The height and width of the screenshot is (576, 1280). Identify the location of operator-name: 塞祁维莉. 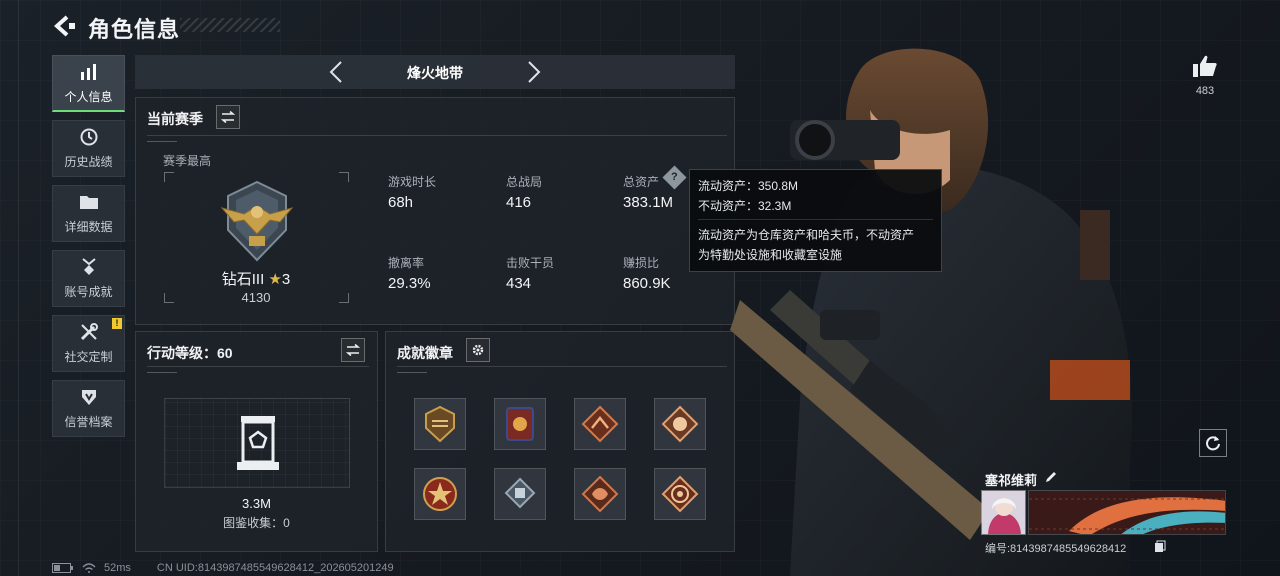
(1011, 480).